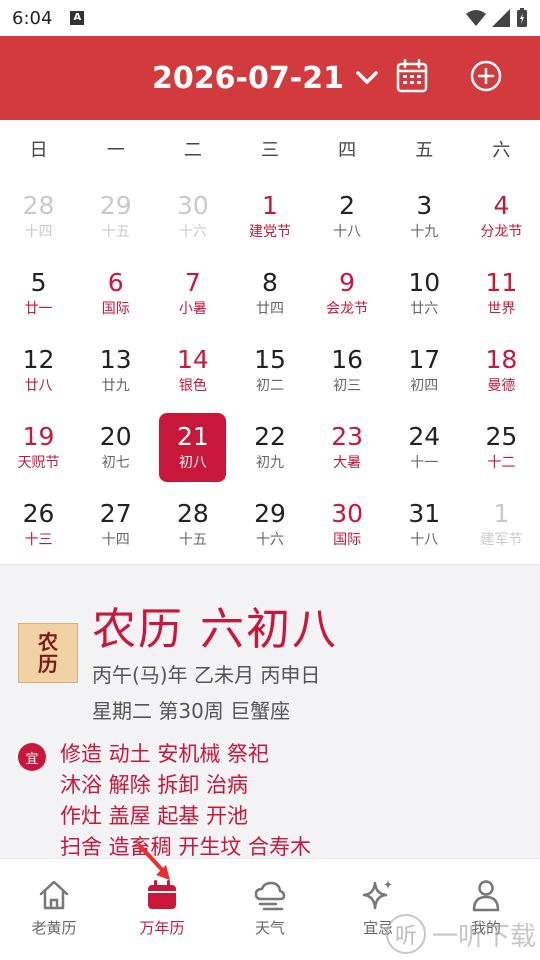 The width and height of the screenshot is (540, 960). What do you see at coordinates (460, 934) in the screenshot?
I see `watermark: 听 一听下载` at bounding box center [460, 934].